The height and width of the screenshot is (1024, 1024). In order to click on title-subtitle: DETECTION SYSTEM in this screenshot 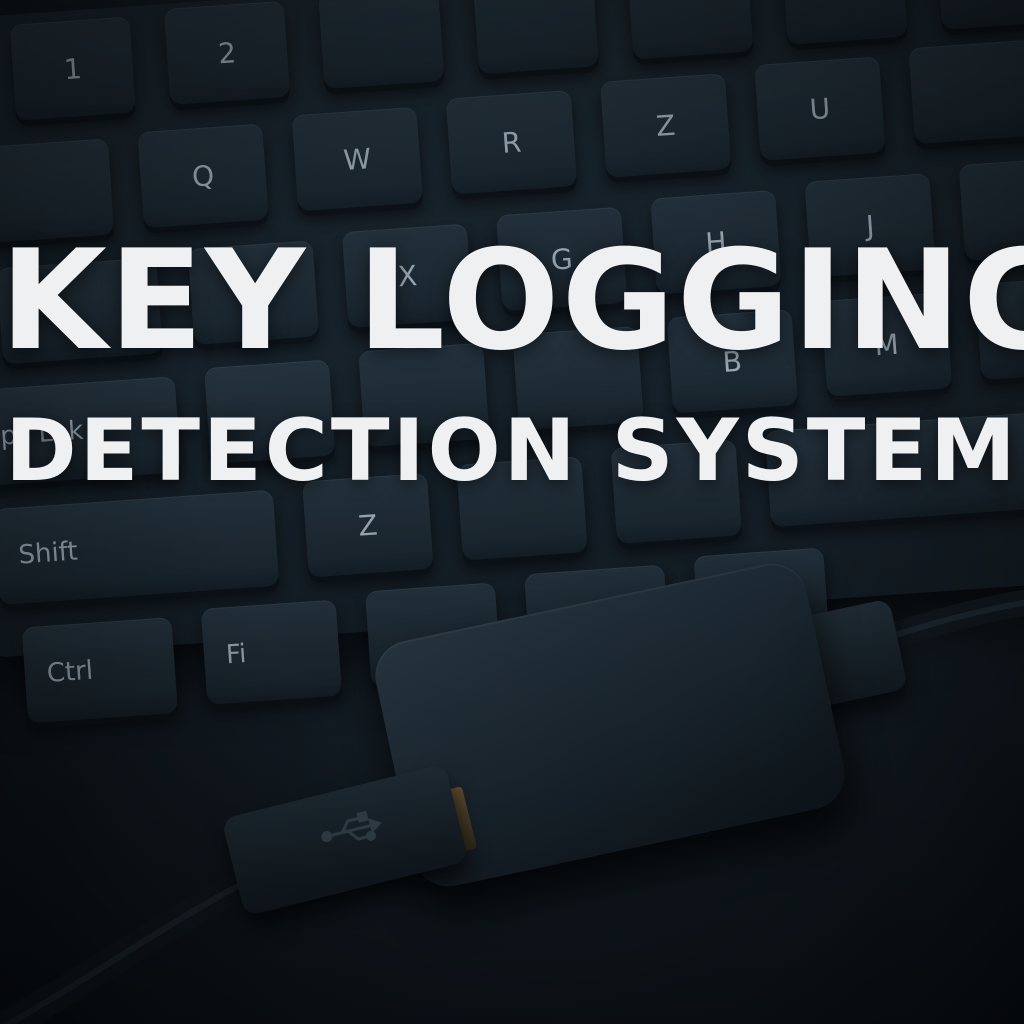, I will do `click(512, 451)`.